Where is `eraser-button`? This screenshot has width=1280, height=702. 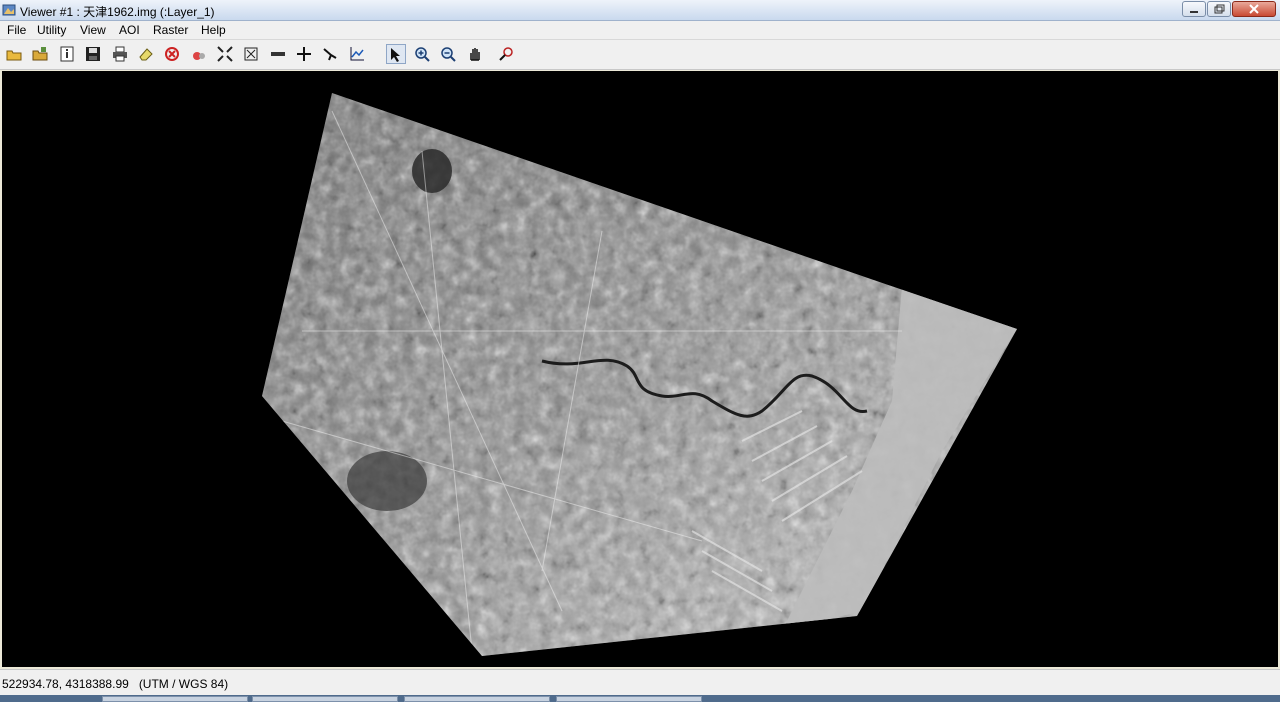 eraser-button is located at coordinates (146, 54).